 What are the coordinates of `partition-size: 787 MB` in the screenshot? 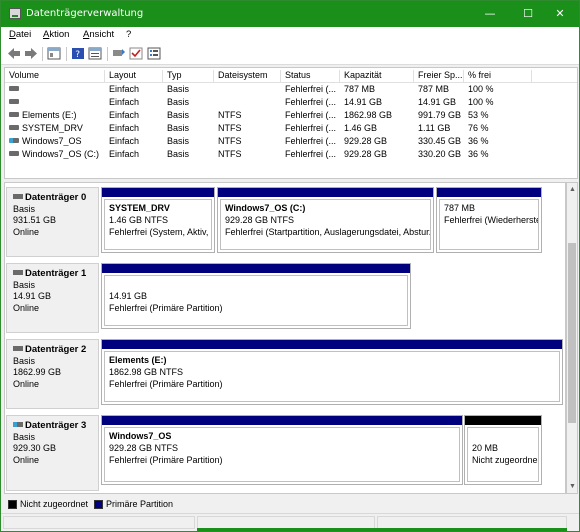 It's located at (460, 208).